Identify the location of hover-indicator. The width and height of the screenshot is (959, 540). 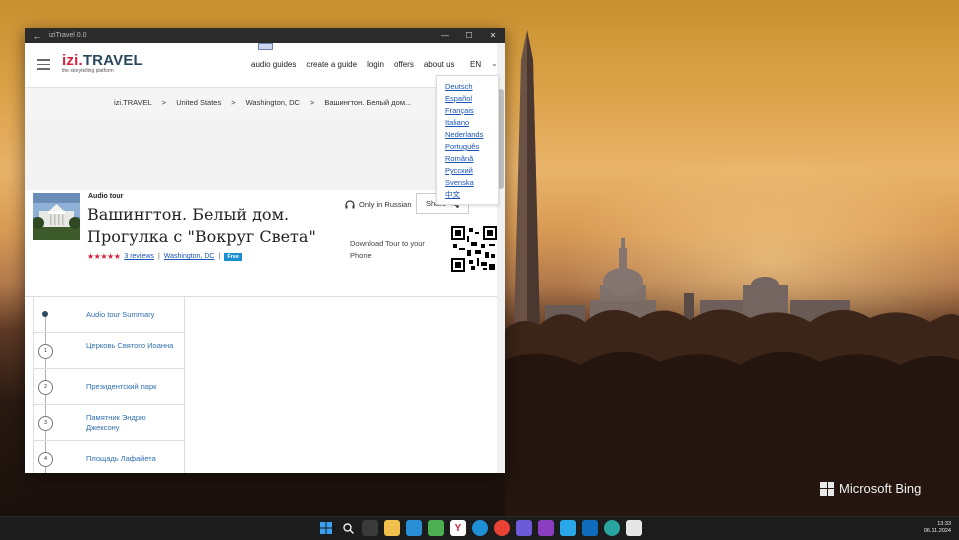
(265, 46).